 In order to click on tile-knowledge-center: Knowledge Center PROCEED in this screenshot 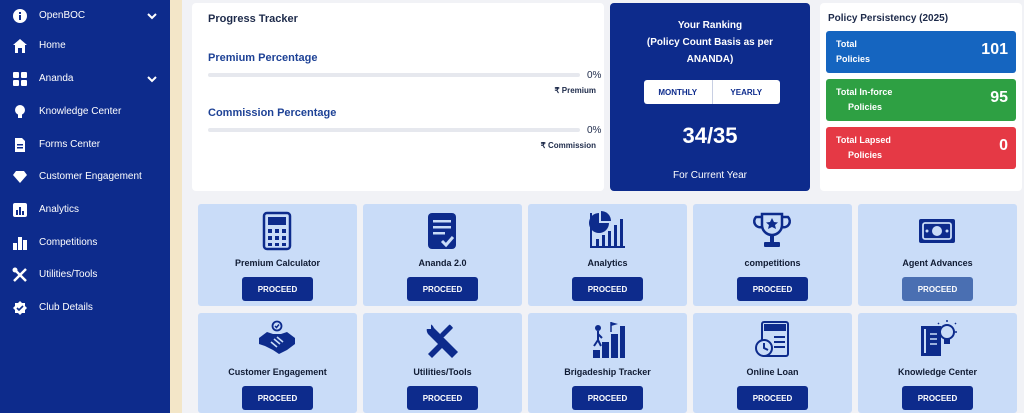, I will do `click(937, 363)`.